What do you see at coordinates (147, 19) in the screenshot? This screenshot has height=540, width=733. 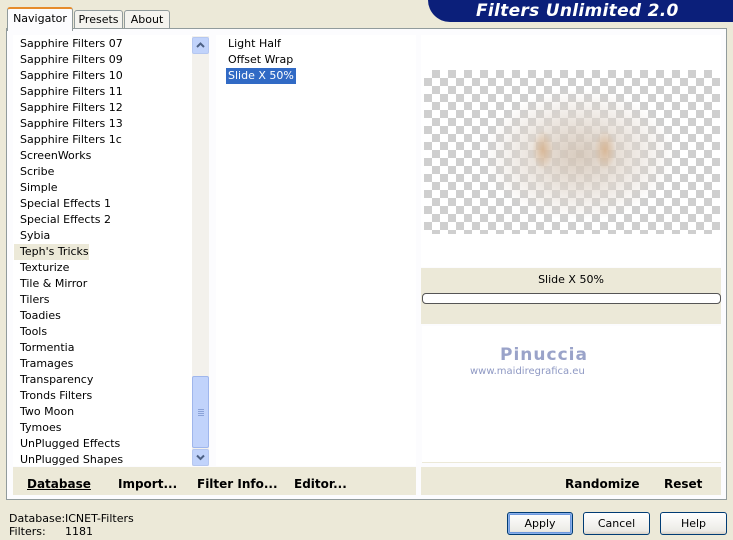 I see `tab-about: About` at bounding box center [147, 19].